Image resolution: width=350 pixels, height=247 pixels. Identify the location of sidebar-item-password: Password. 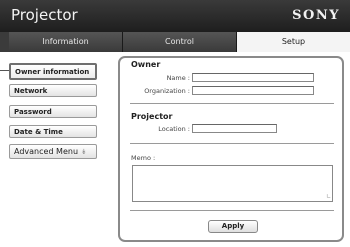
(53, 111).